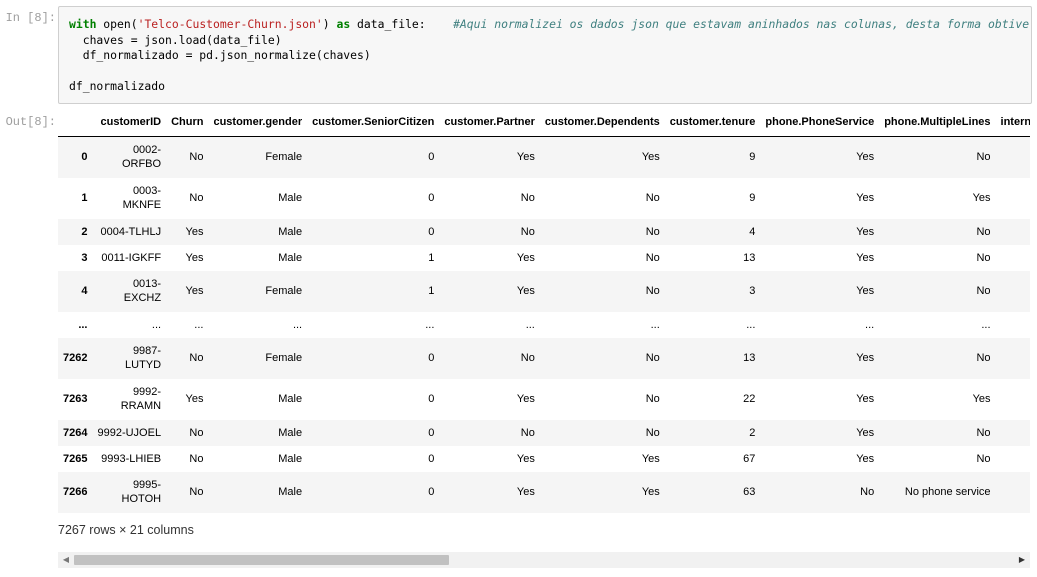  Describe the element at coordinates (75, 399) in the screenshot. I see `row-index: 7263` at that location.